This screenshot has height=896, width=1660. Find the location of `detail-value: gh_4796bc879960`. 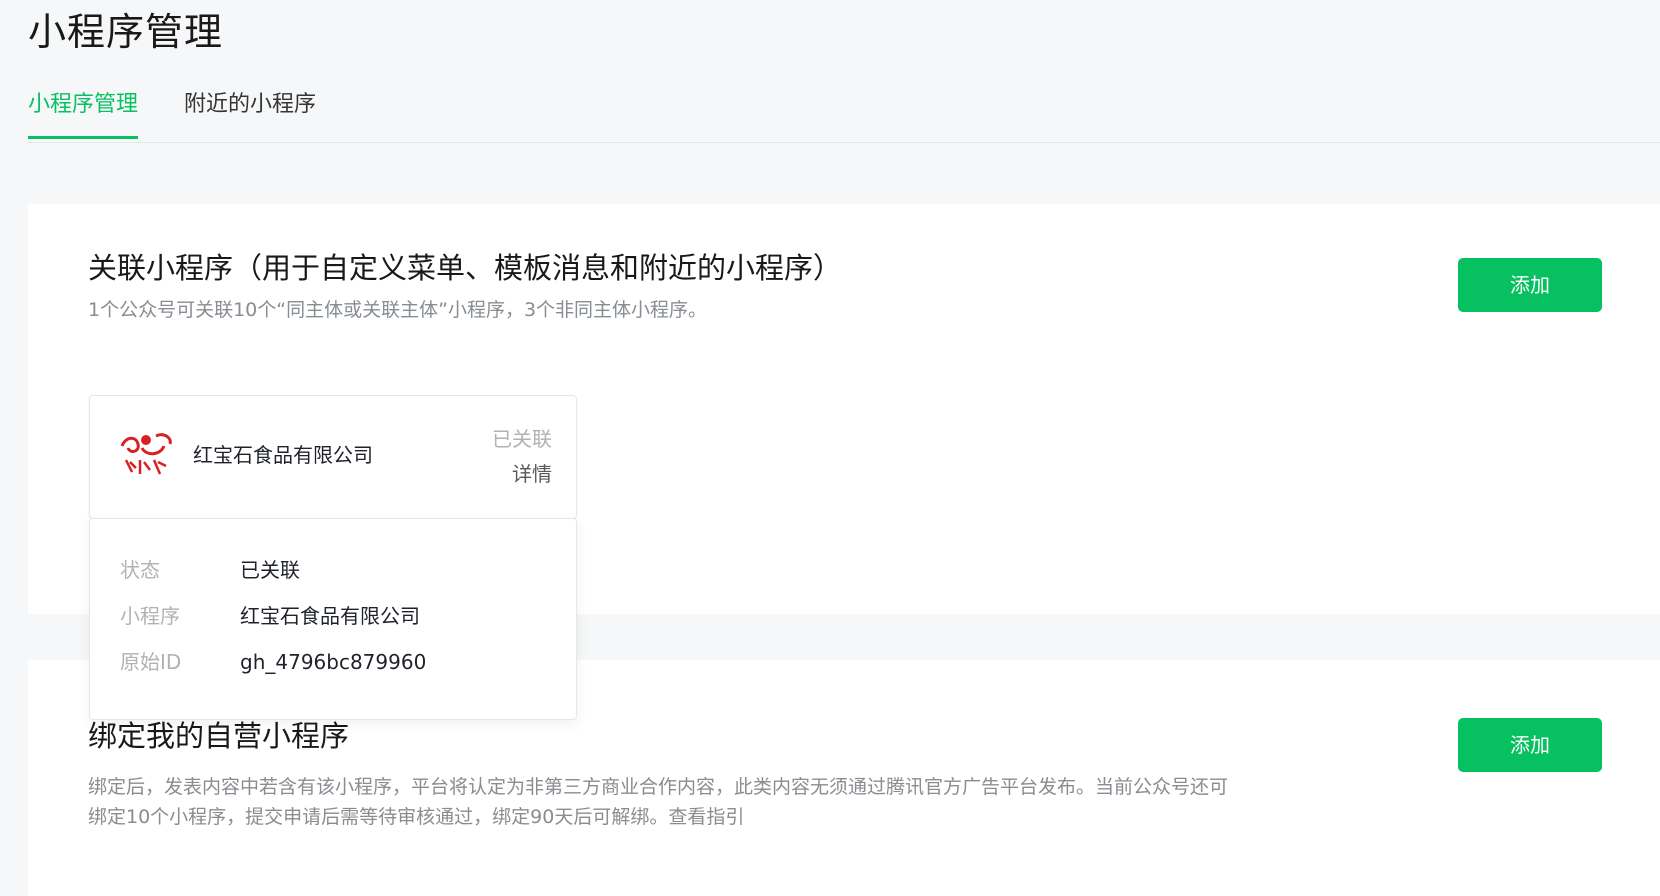

detail-value: gh_4796bc879960 is located at coordinates (333, 662).